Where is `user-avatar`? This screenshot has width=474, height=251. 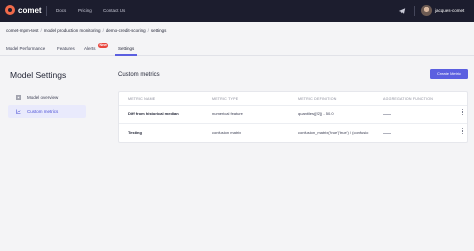 user-avatar is located at coordinates (426, 10).